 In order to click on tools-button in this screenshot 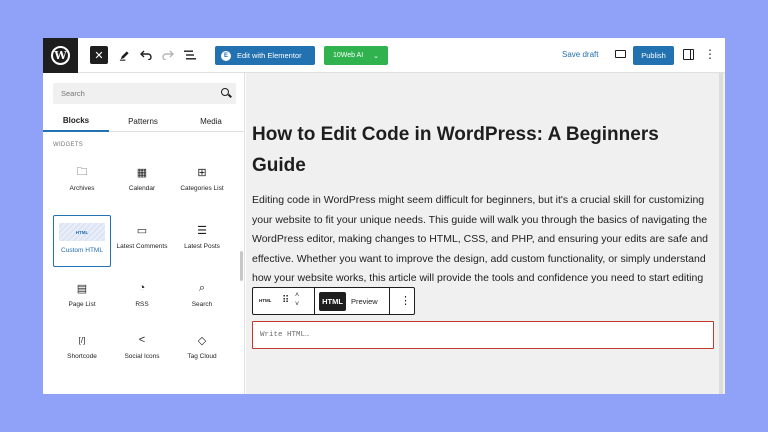, I will do `click(124, 55)`.